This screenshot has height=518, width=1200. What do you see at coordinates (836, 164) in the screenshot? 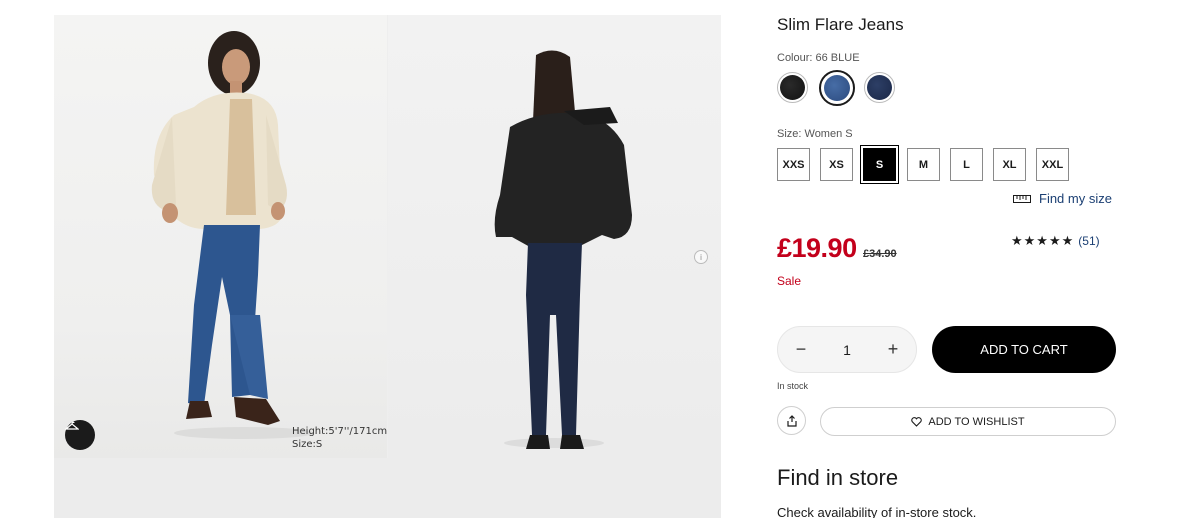
I see `size-button-xs: XS` at bounding box center [836, 164].